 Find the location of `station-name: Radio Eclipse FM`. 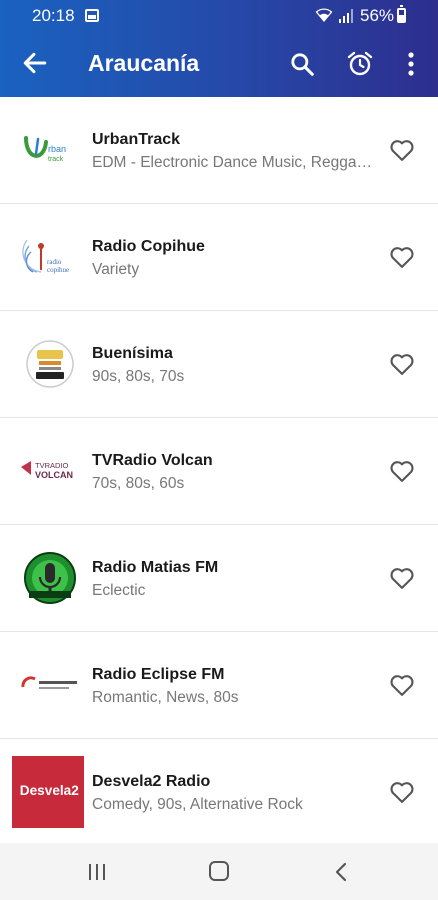

station-name: Radio Eclipse FM is located at coordinates (158, 674).